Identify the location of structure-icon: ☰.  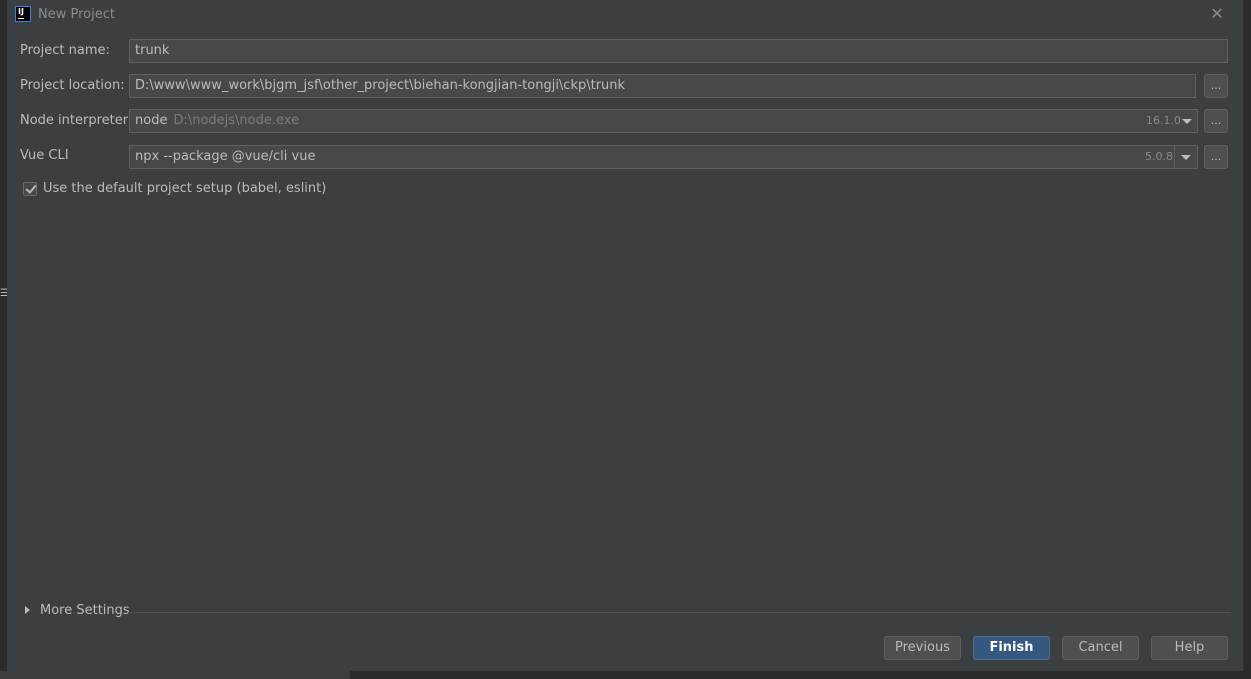
(3, 294).